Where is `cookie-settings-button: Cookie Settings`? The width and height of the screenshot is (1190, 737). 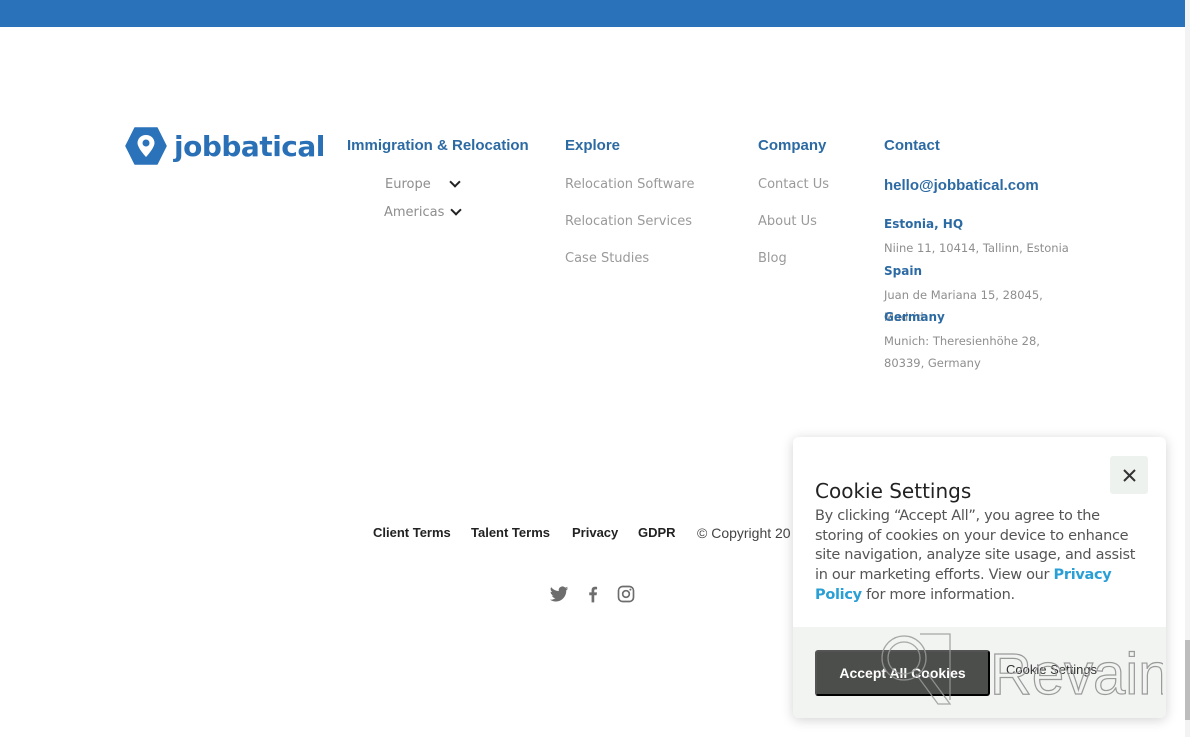
cookie-settings-button: Cookie Settings is located at coordinates (1051, 669).